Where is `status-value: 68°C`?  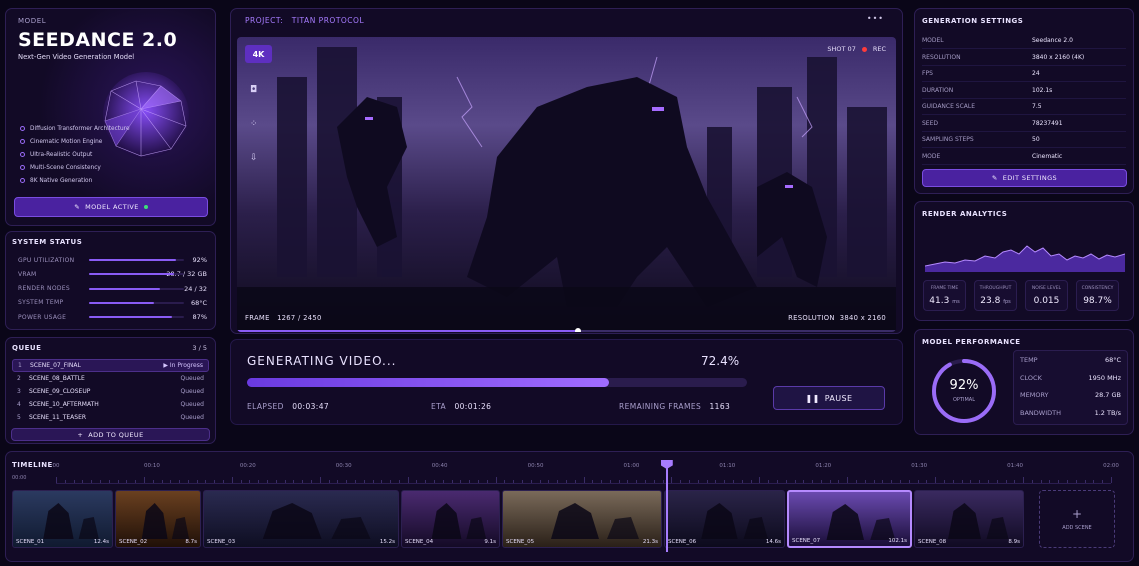
status-value: 68°C is located at coordinates (198, 302).